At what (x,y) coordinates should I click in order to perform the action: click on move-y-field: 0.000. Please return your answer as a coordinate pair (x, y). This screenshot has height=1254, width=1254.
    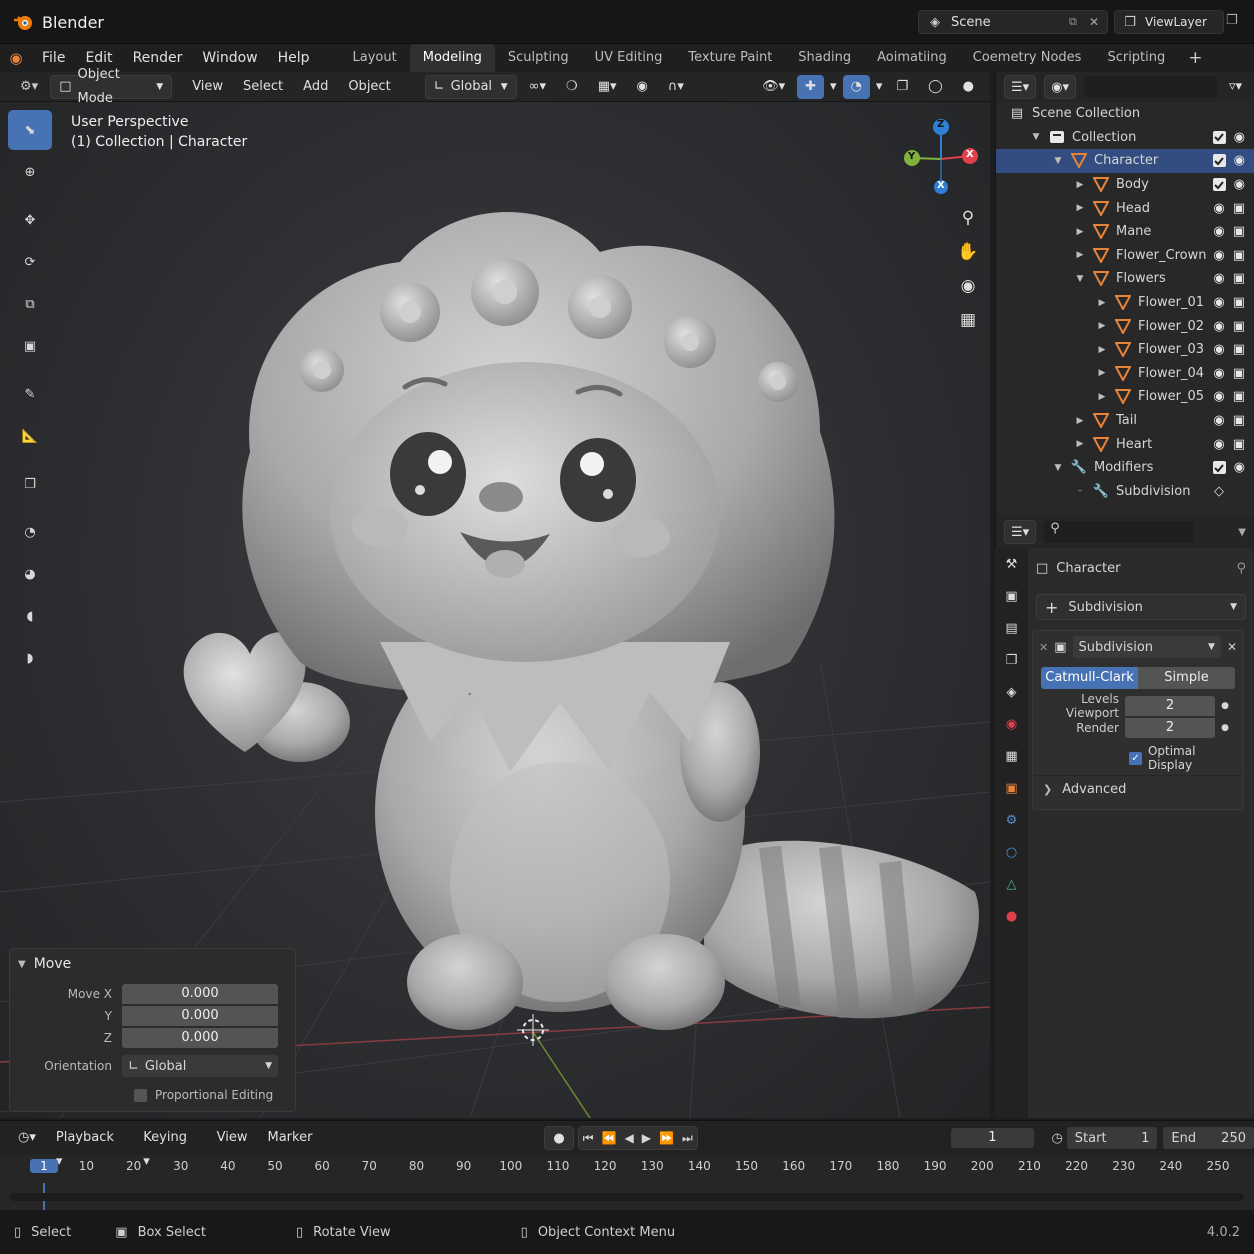
    Looking at the image, I should click on (200, 1016).